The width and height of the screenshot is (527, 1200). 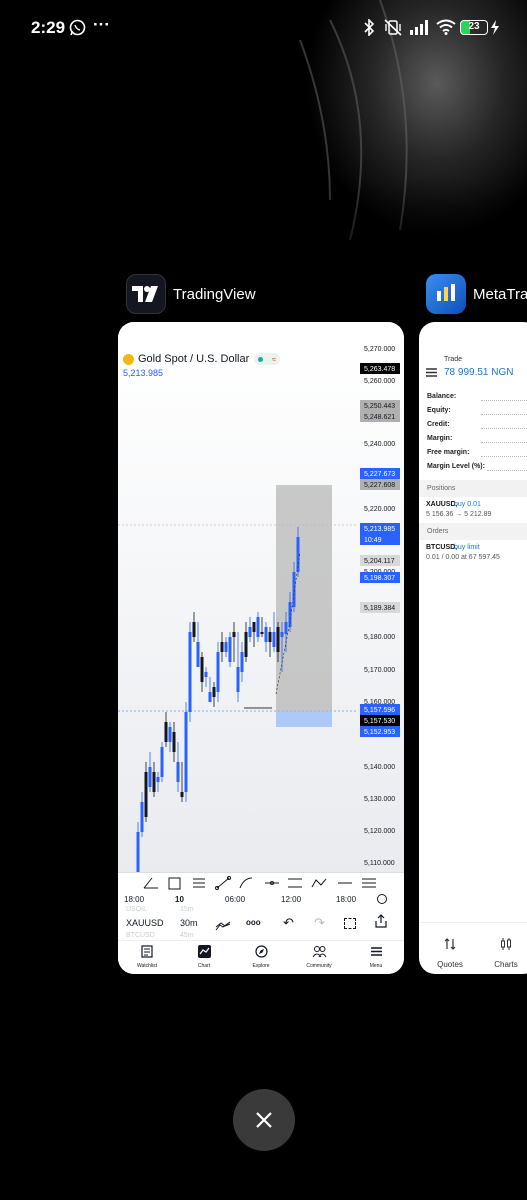 What do you see at coordinates (253, 922) in the screenshot?
I see `more-options-icon: ooo` at bounding box center [253, 922].